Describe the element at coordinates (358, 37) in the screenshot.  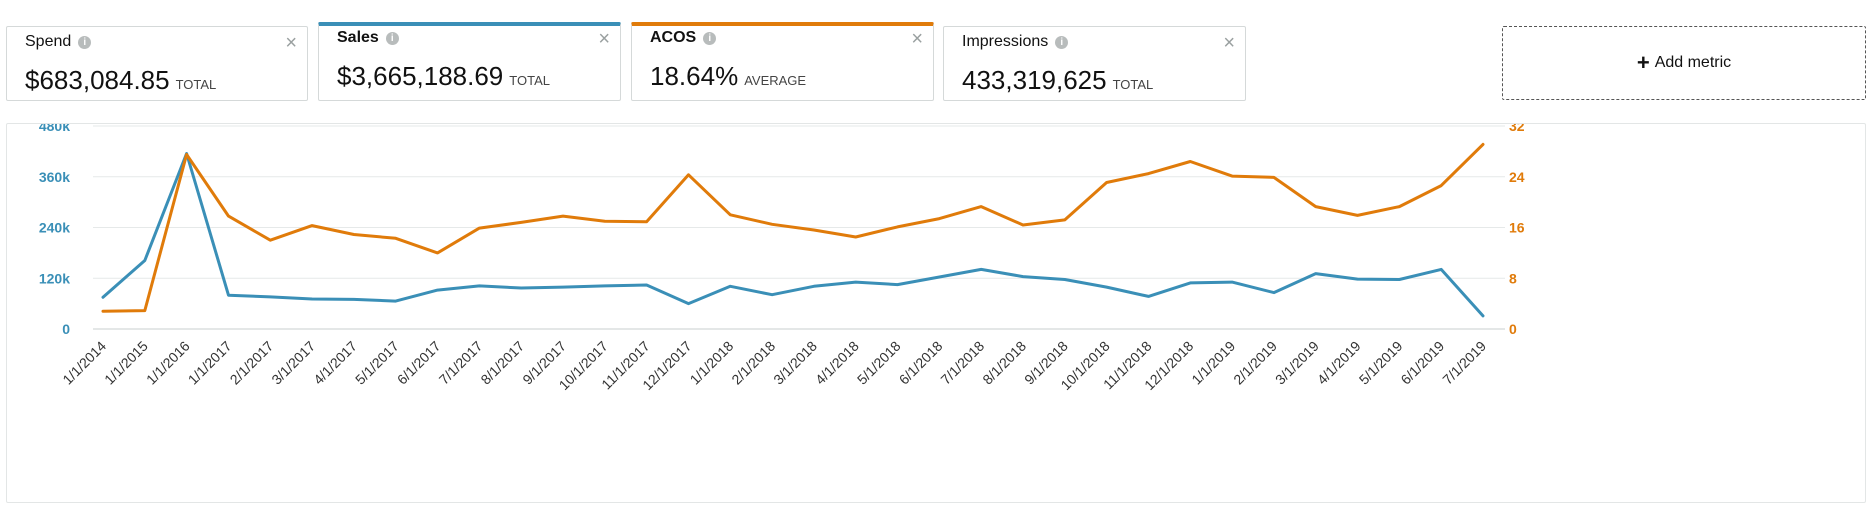
I see `metric-label: Sales` at that location.